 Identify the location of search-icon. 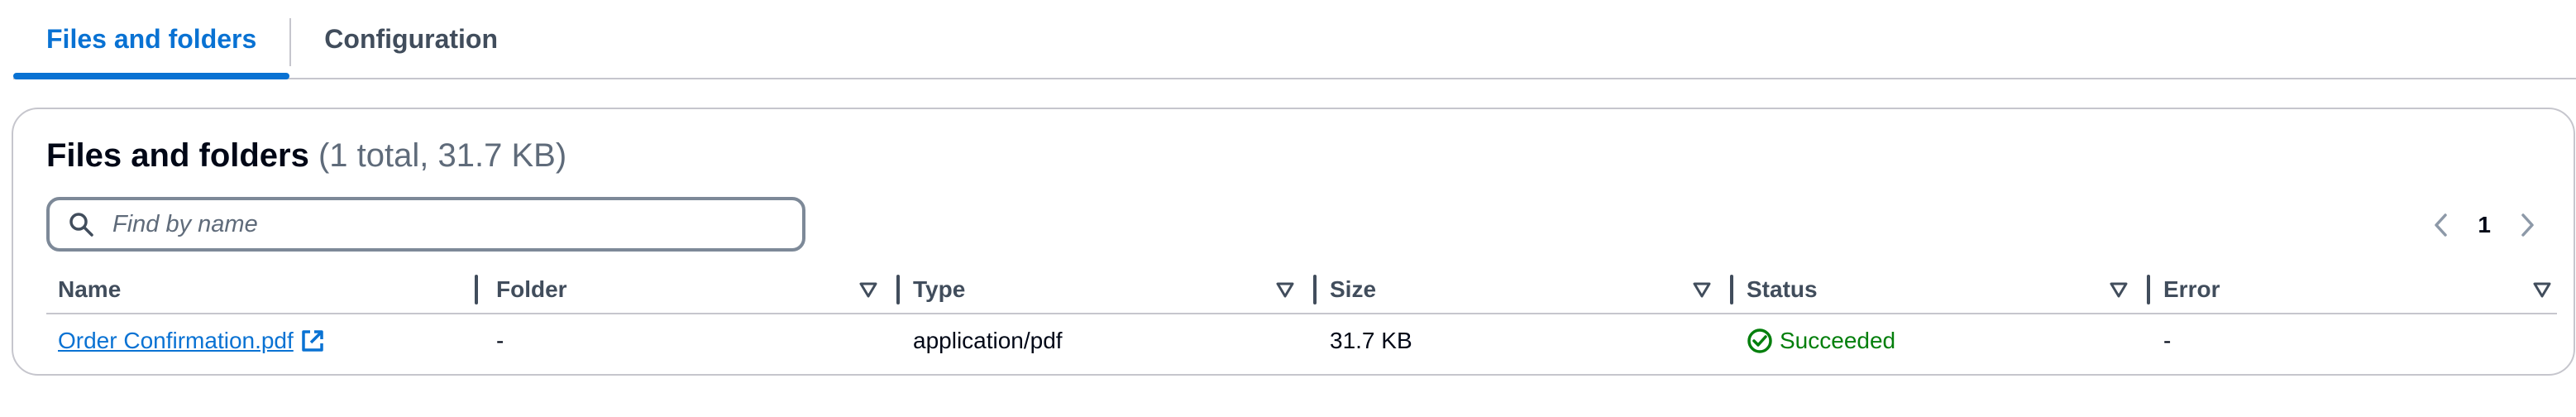
(81, 225).